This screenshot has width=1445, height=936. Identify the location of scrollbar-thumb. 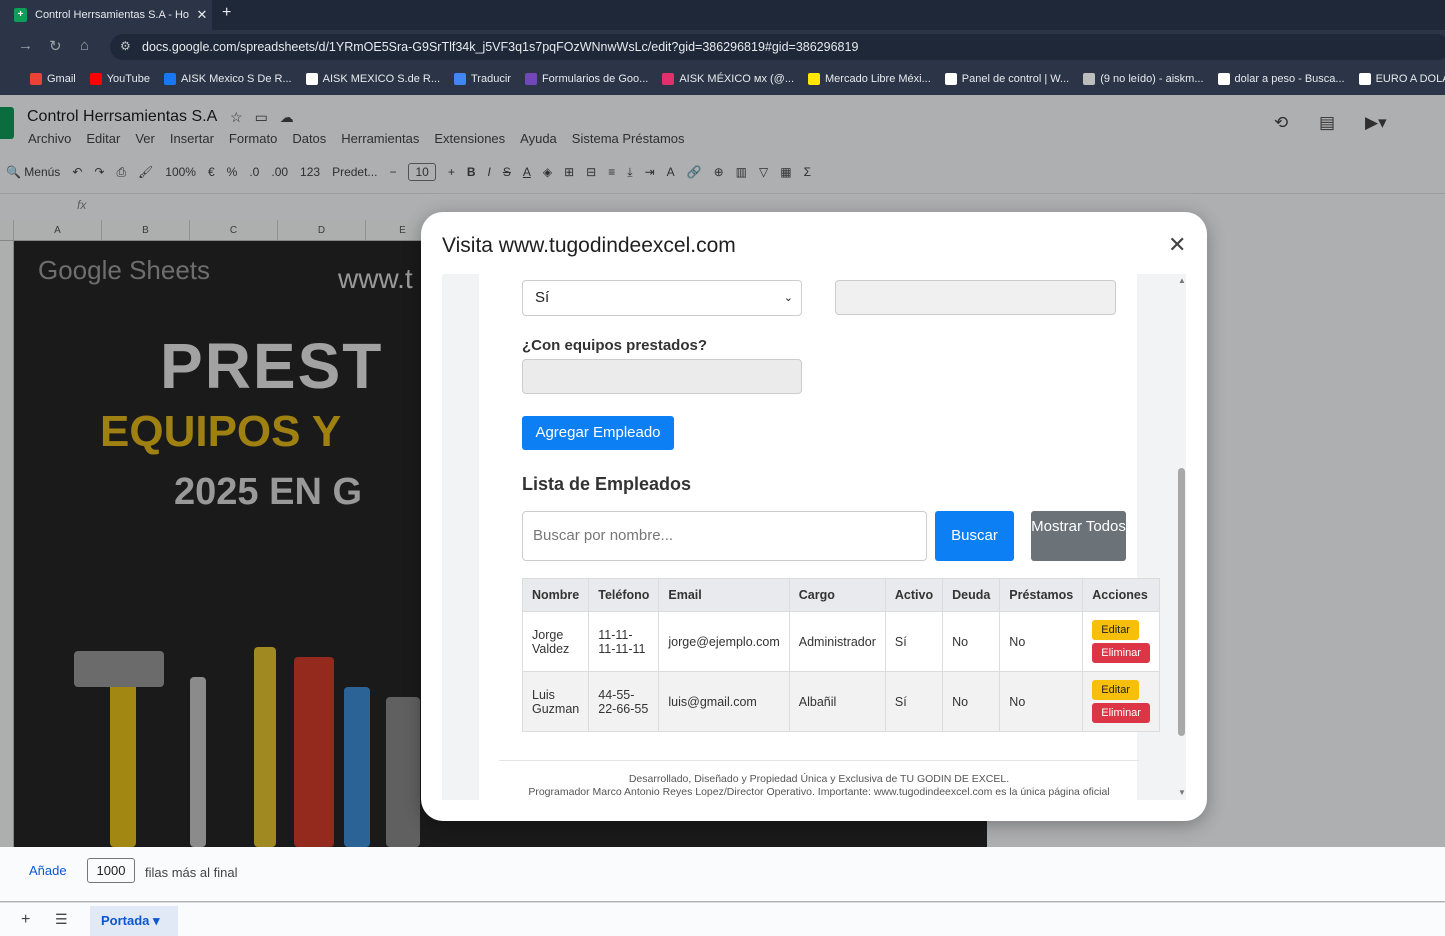
(1181, 602).